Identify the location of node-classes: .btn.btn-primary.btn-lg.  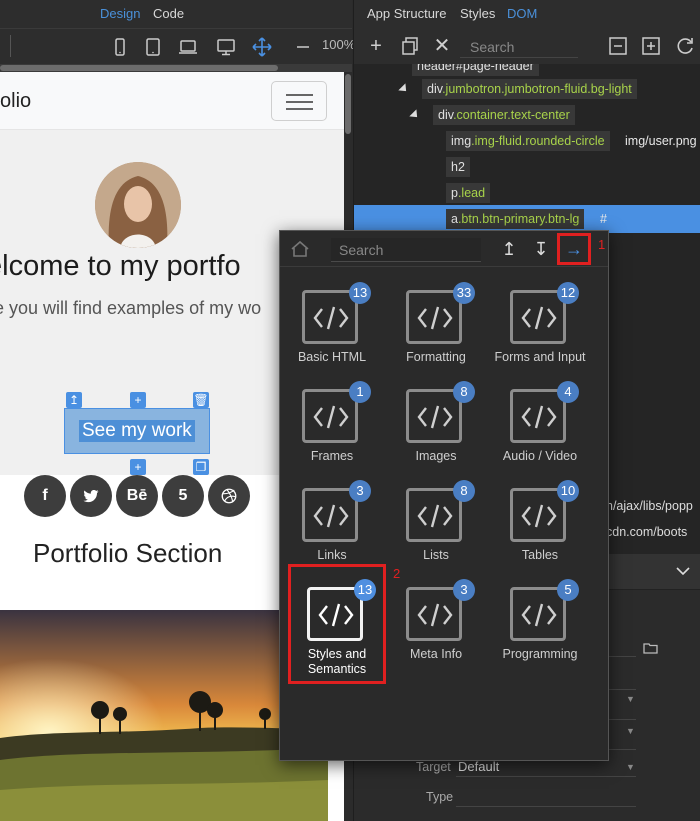
(518, 219).